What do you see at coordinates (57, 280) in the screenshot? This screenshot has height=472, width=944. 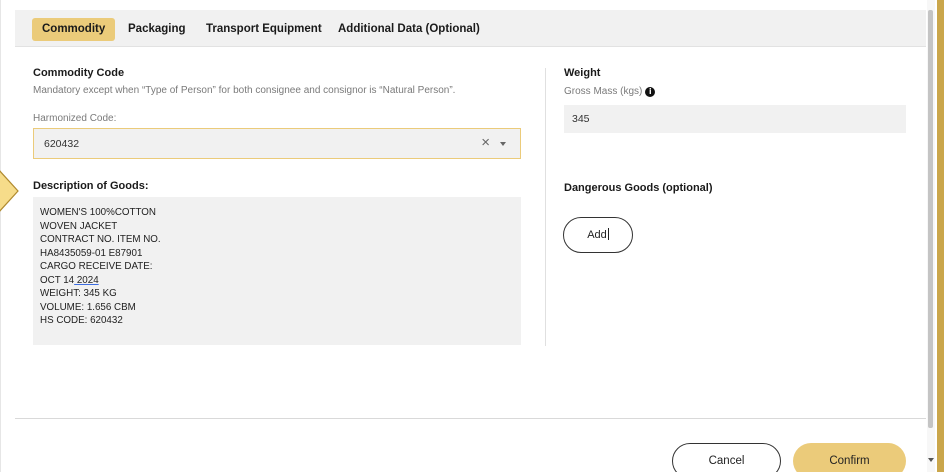 I see `description-date-part: OCT 14` at bounding box center [57, 280].